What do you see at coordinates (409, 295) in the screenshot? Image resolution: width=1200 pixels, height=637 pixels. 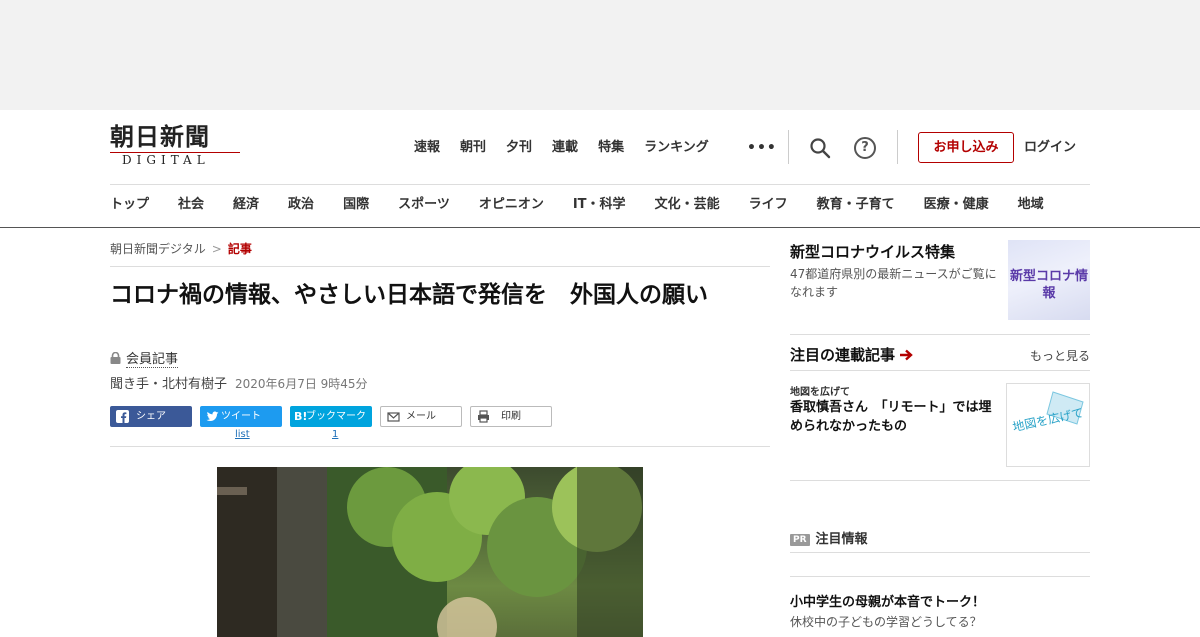 I see `article-title: コロナ禍の情報、やさしい日本語で発信を 外国人の願い` at bounding box center [409, 295].